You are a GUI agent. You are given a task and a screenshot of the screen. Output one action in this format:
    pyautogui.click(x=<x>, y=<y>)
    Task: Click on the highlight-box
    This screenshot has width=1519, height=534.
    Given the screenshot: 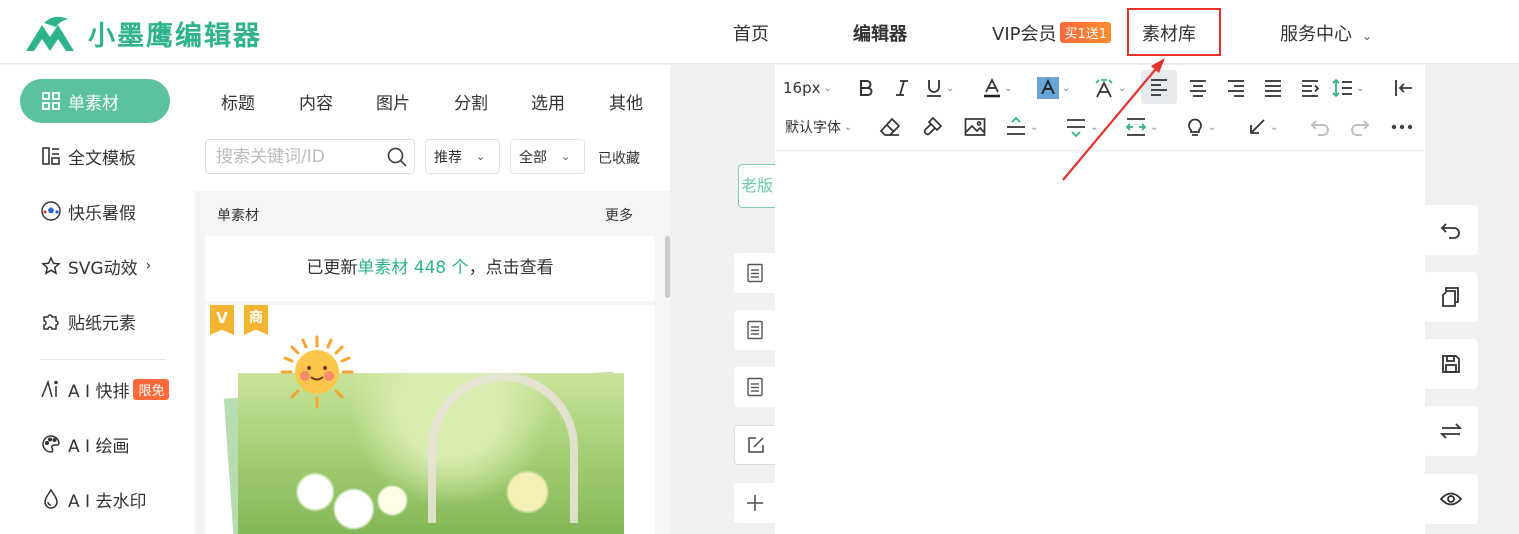 What is the action you would take?
    pyautogui.click(x=1174, y=32)
    